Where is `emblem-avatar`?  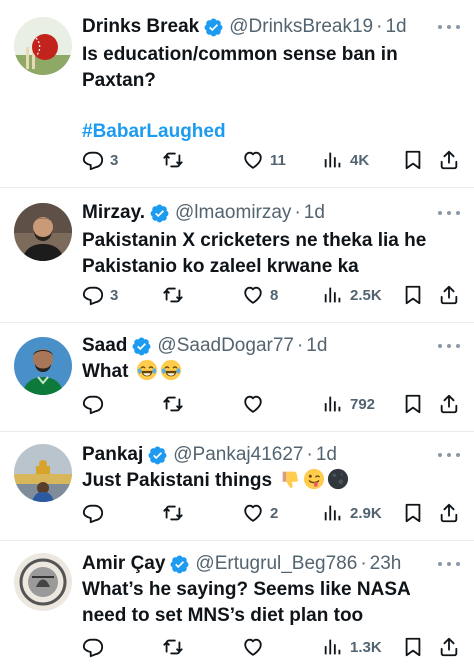 emblem-avatar is located at coordinates (43, 582).